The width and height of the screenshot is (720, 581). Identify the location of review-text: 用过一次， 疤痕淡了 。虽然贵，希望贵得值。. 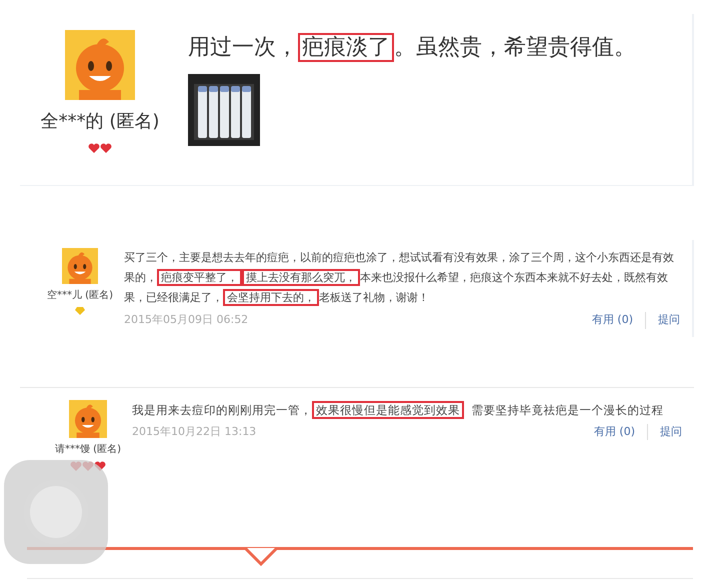
(412, 48).